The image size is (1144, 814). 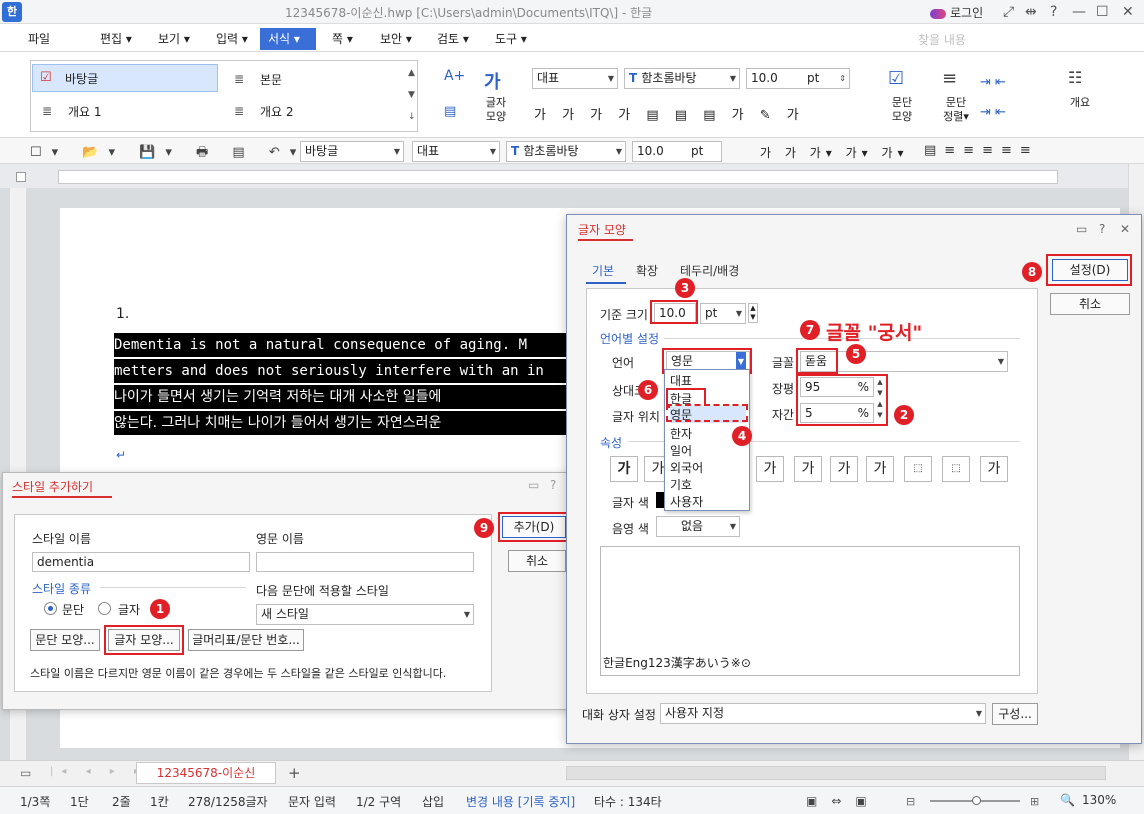 What do you see at coordinates (450, 111) in the screenshot?
I see `style-folder-icon: ▤` at bounding box center [450, 111].